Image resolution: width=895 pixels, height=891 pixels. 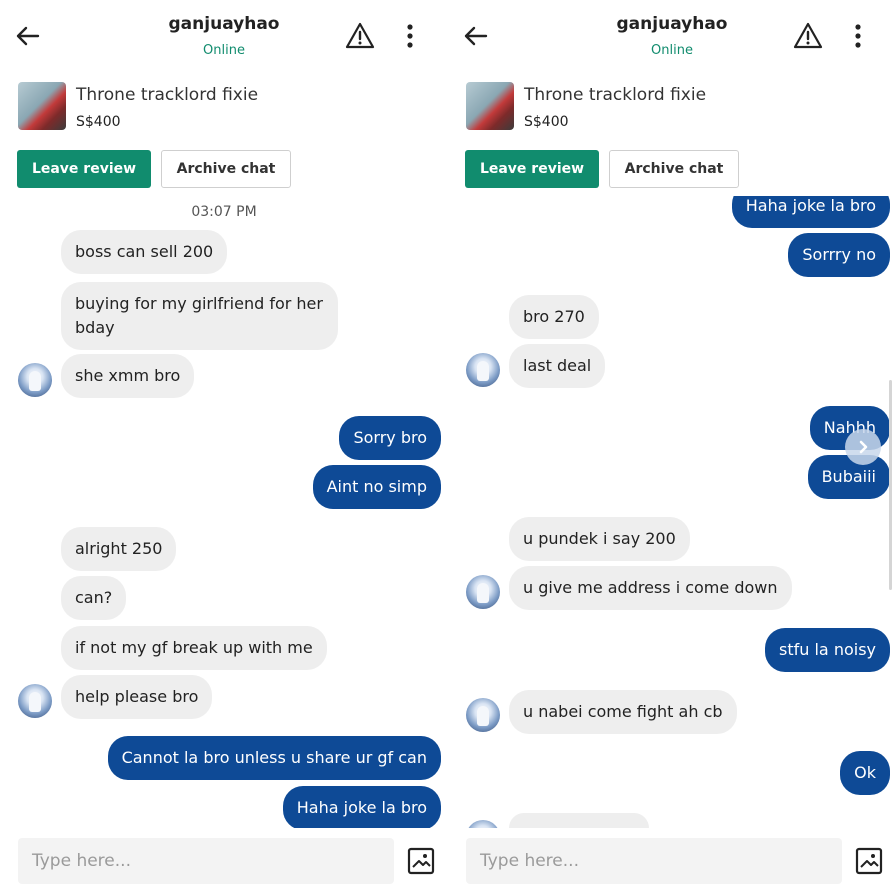 I want to click on message-bubble-incoming: u pundek i say 200, so click(x=599, y=539).